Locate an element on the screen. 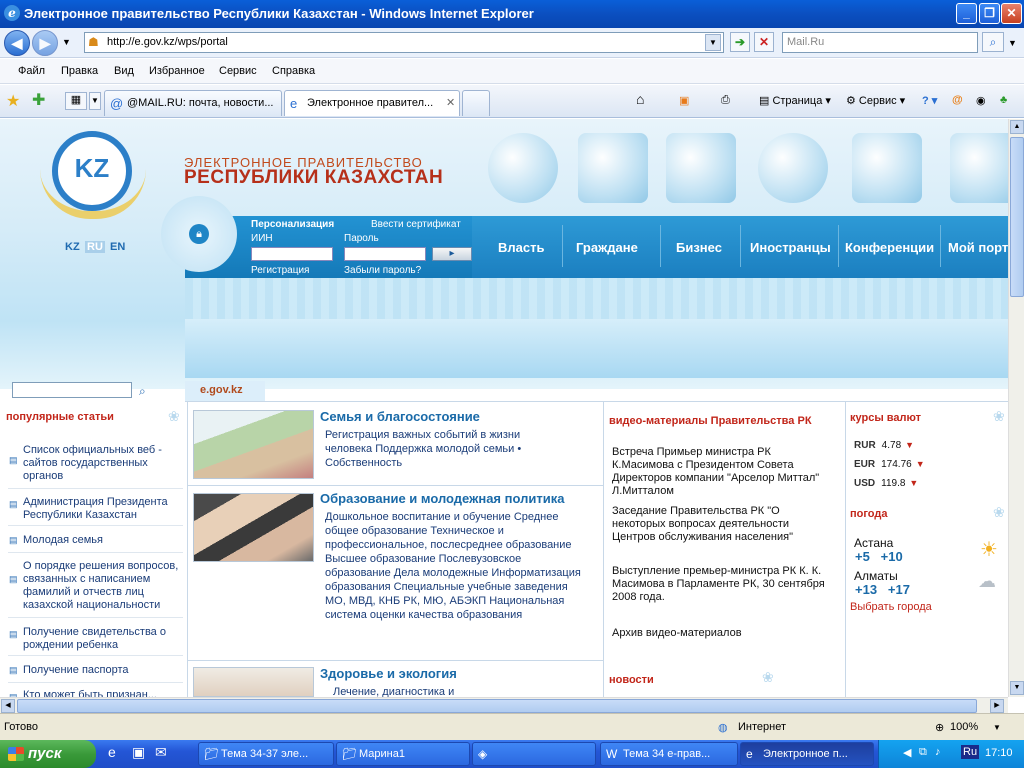 Image resolution: width=1024 pixels, height=768 pixels. feeds-icon: ▣ is located at coordinates (684, 100).